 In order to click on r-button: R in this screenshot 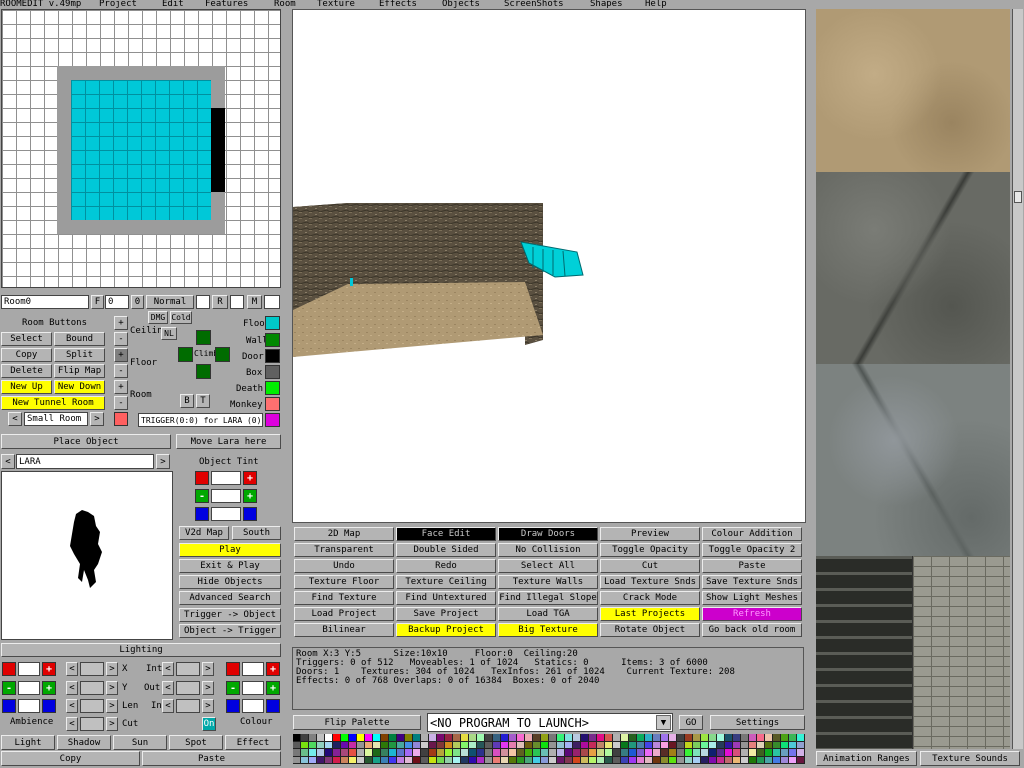, I will do `click(220, 302)`.